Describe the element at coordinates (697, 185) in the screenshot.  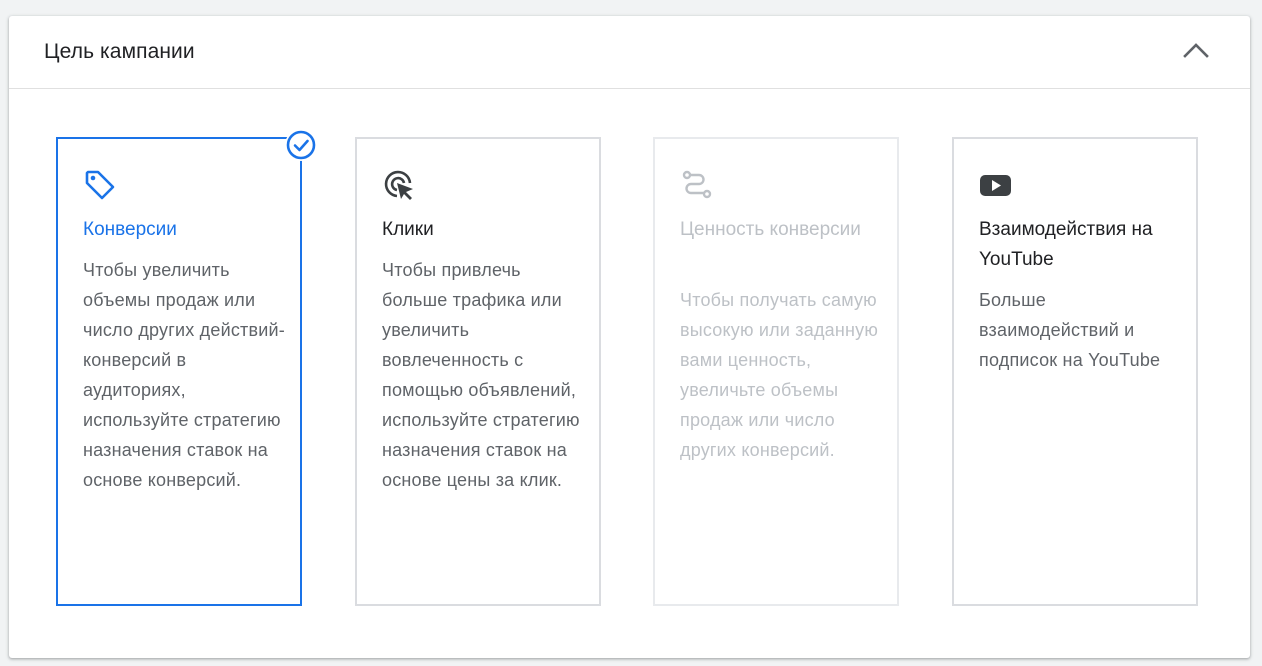
I see `route-icon` at that location.